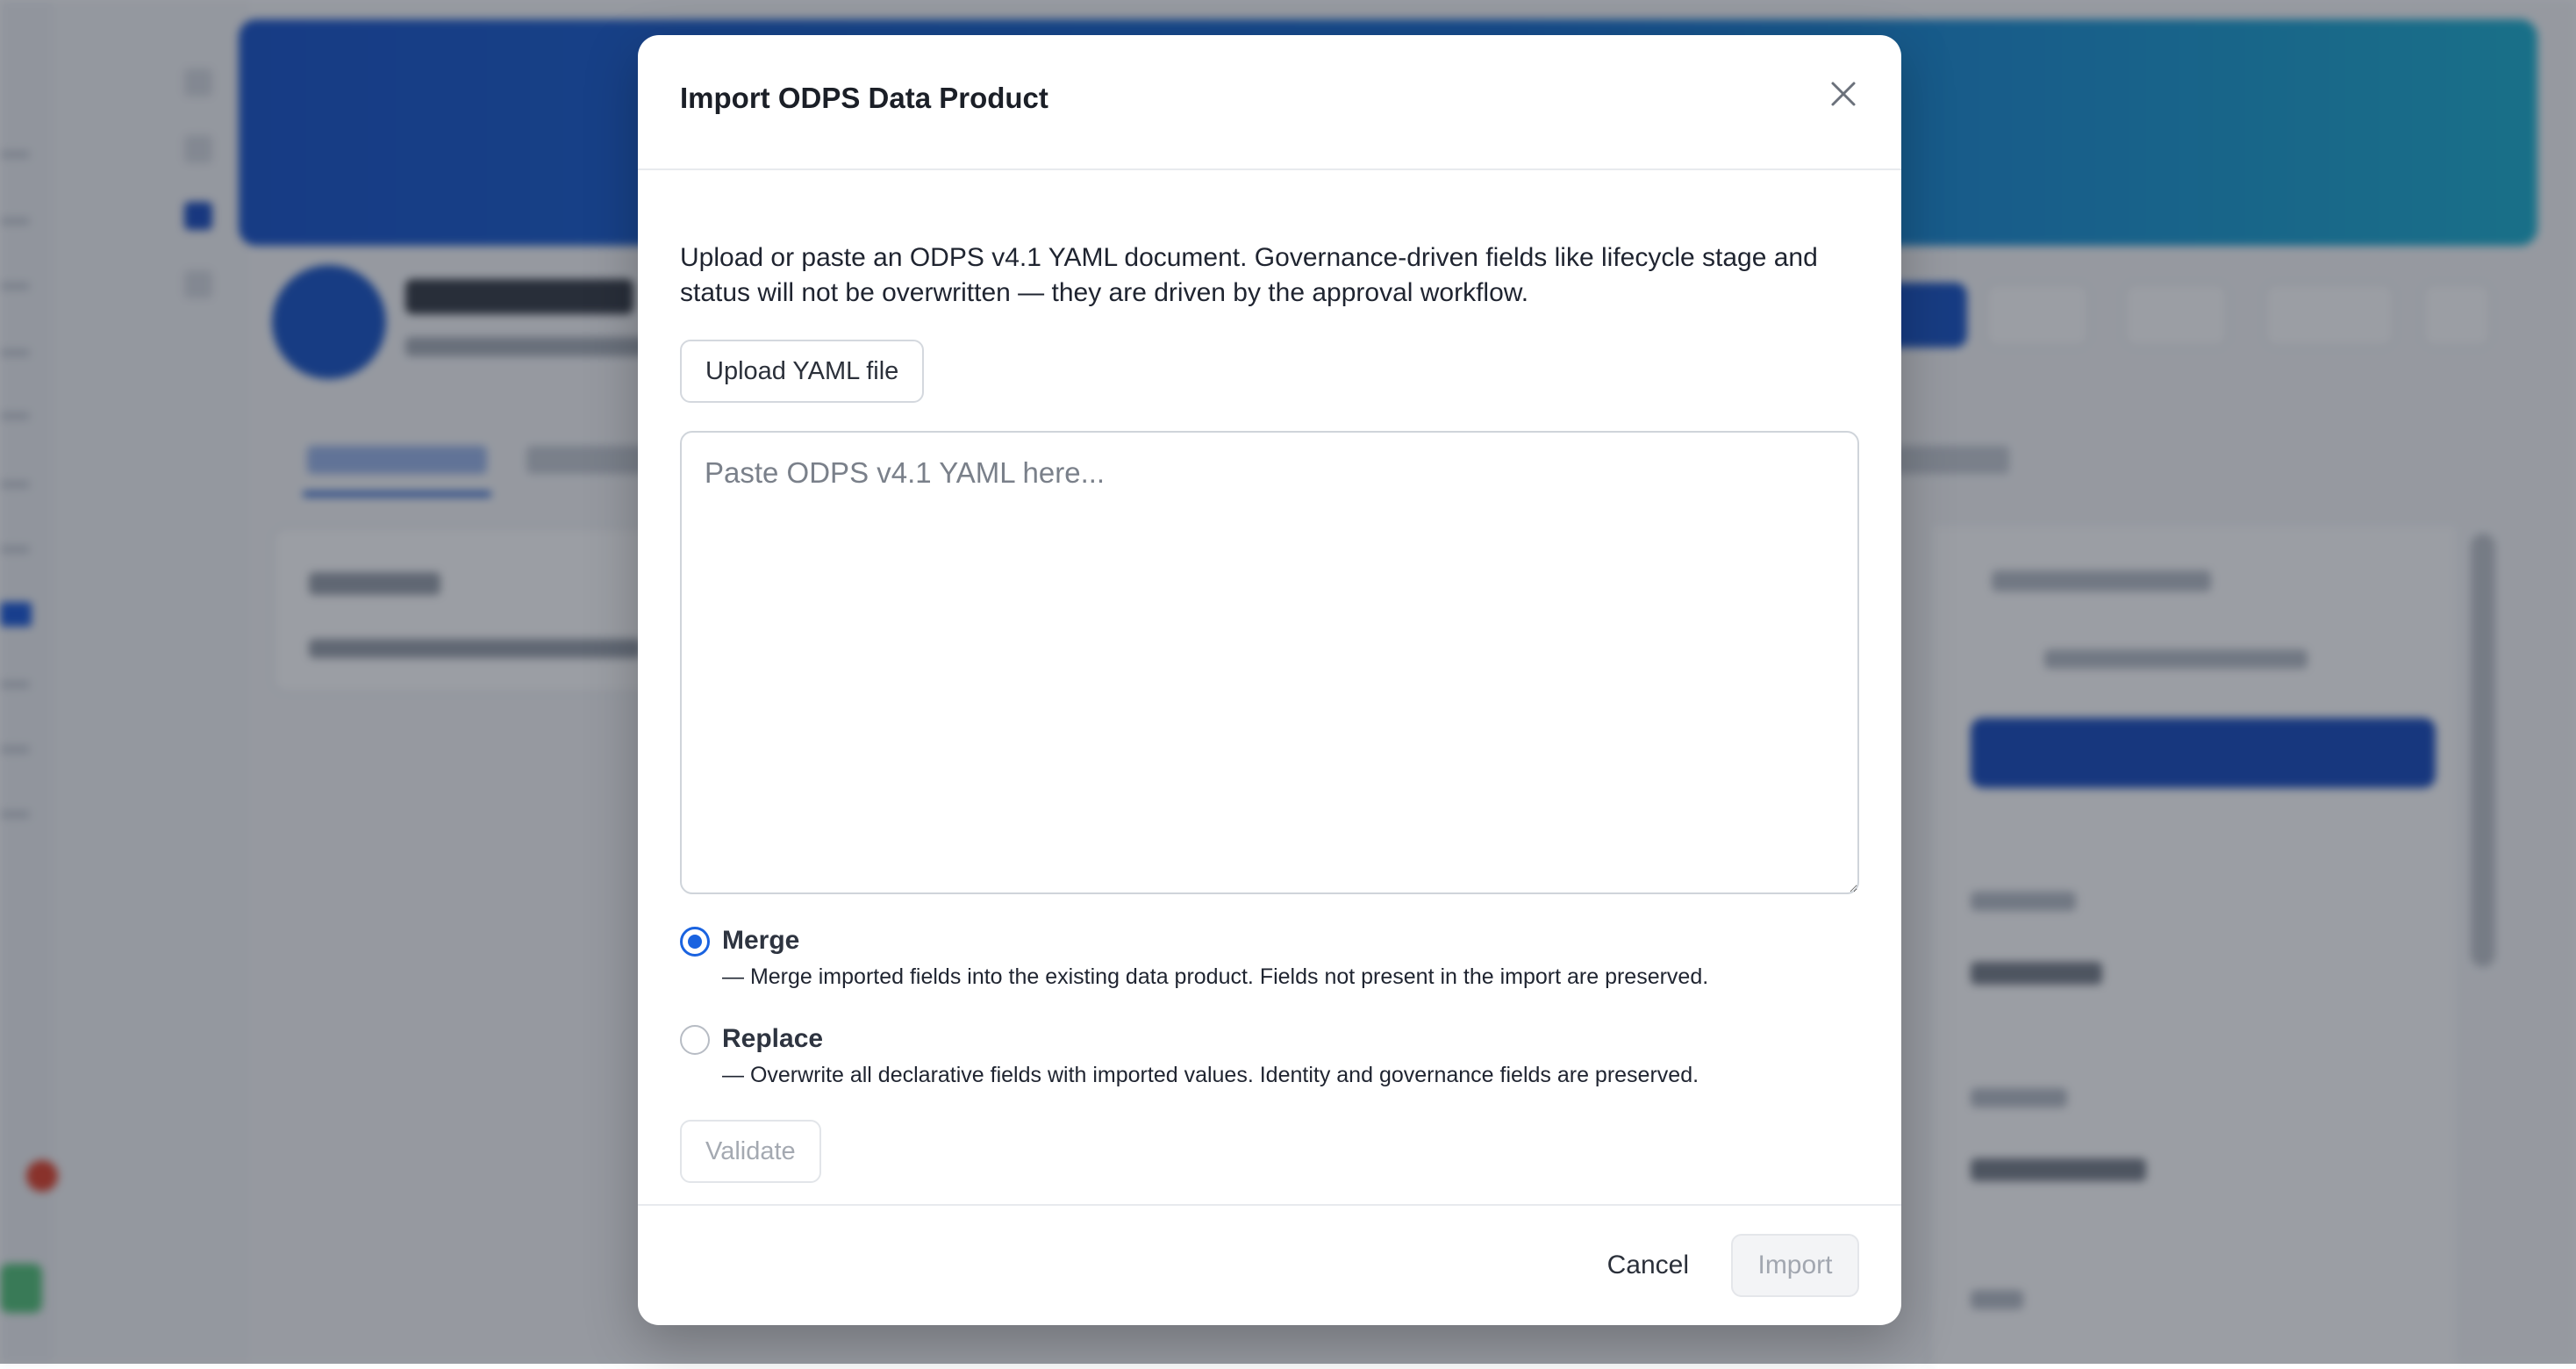 The image size is (2576, 1369). What do you see at coordinates (802, 371) in the screenshot?
I see `upload-yaml-button: Upload YAML file` at bounding box center [802, 371].